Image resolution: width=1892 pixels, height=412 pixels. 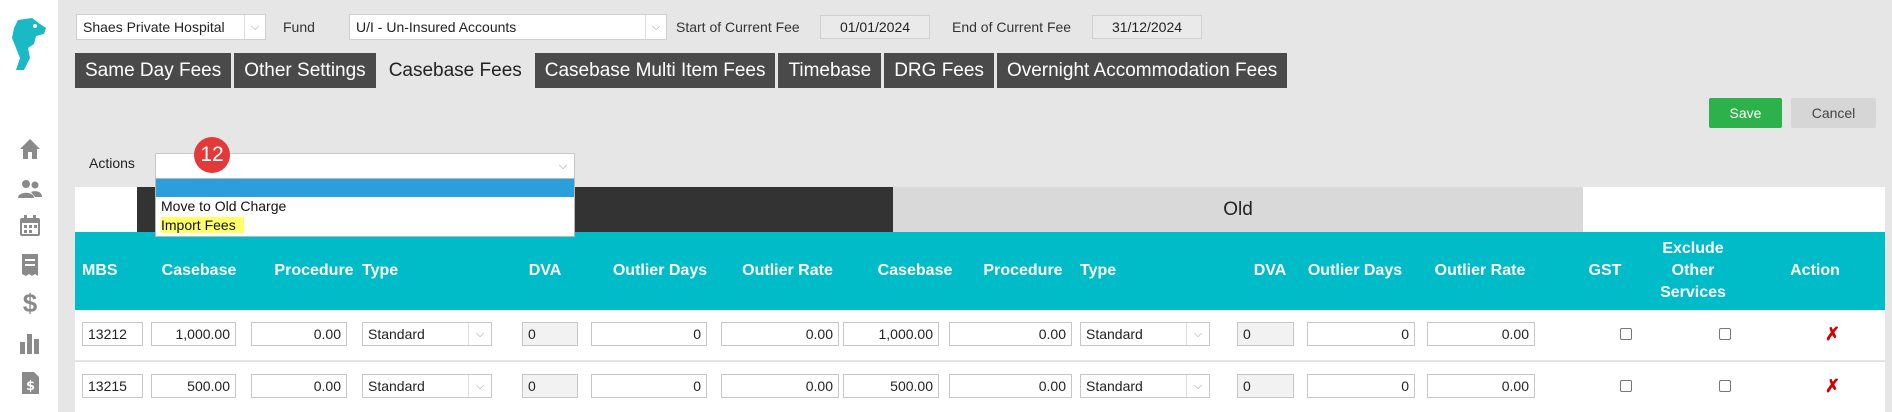 What do you see at coordinates (100, 270) in the screenshot?
I see `col-mbs: MBS` at bounding box center [100, 270].